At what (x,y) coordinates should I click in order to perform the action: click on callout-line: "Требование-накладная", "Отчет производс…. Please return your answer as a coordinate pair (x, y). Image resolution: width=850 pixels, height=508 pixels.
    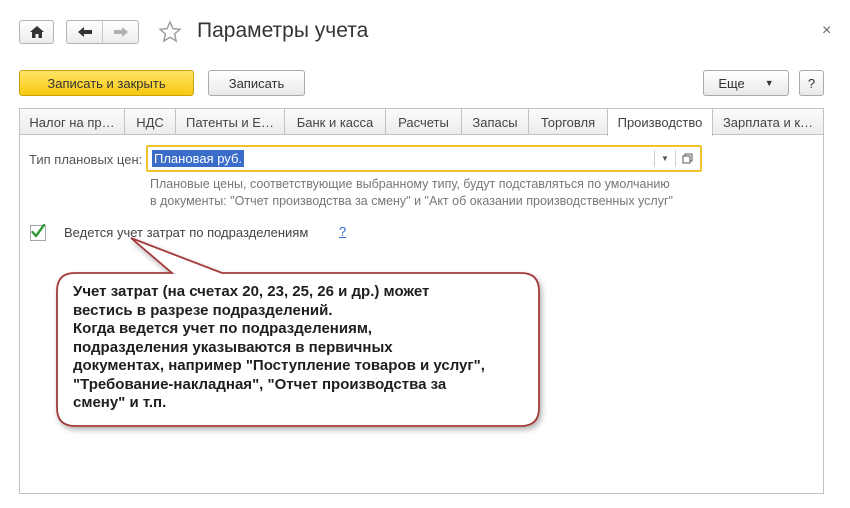
    Looking at the image, I should click on (260, 384).